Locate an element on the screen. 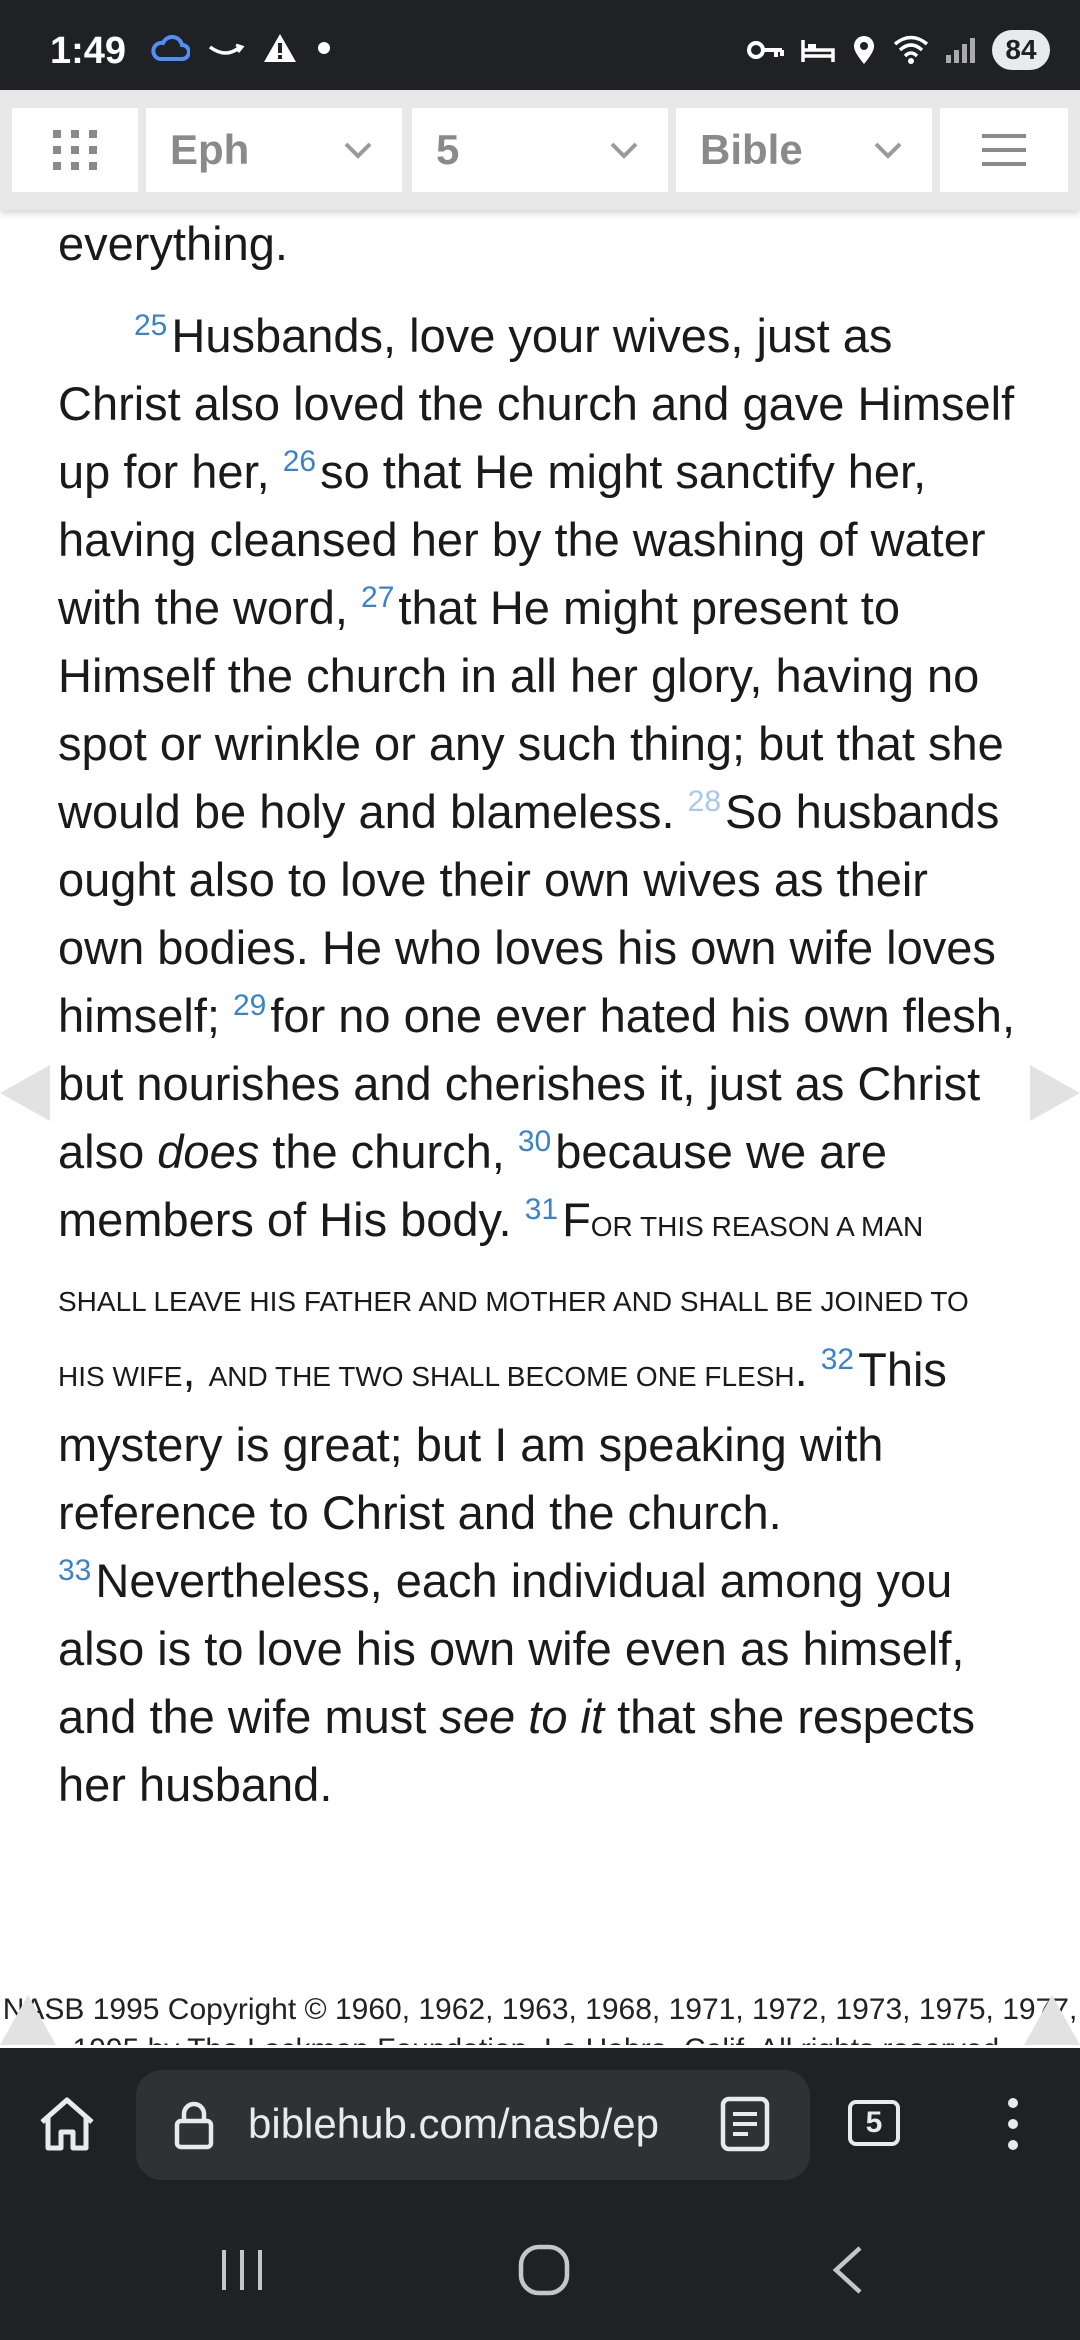 This screenshot has width=1080, height=2340. quote-initial: F is located at coordinates (576, 1219).